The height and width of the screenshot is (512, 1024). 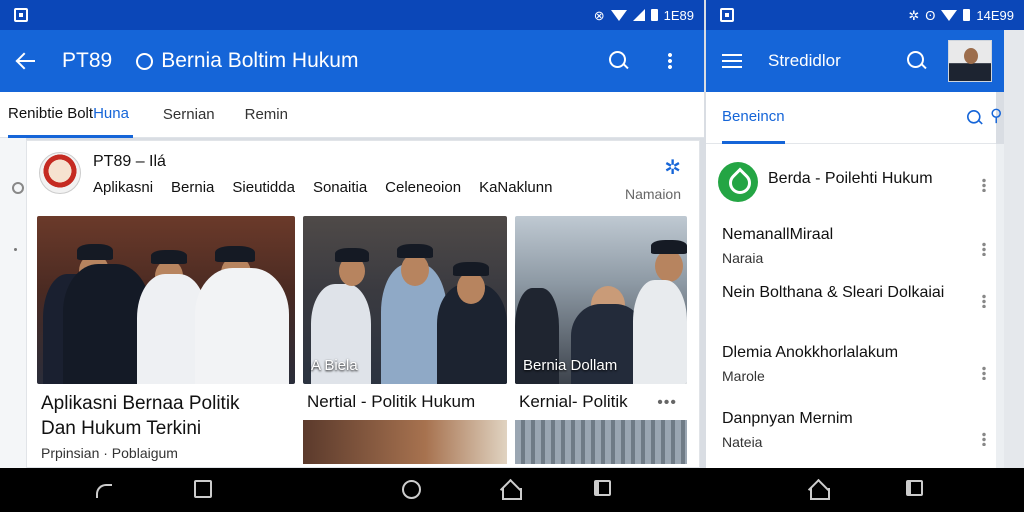 I want to click on side-title: Stredidlor, so click(x=804, y=60).